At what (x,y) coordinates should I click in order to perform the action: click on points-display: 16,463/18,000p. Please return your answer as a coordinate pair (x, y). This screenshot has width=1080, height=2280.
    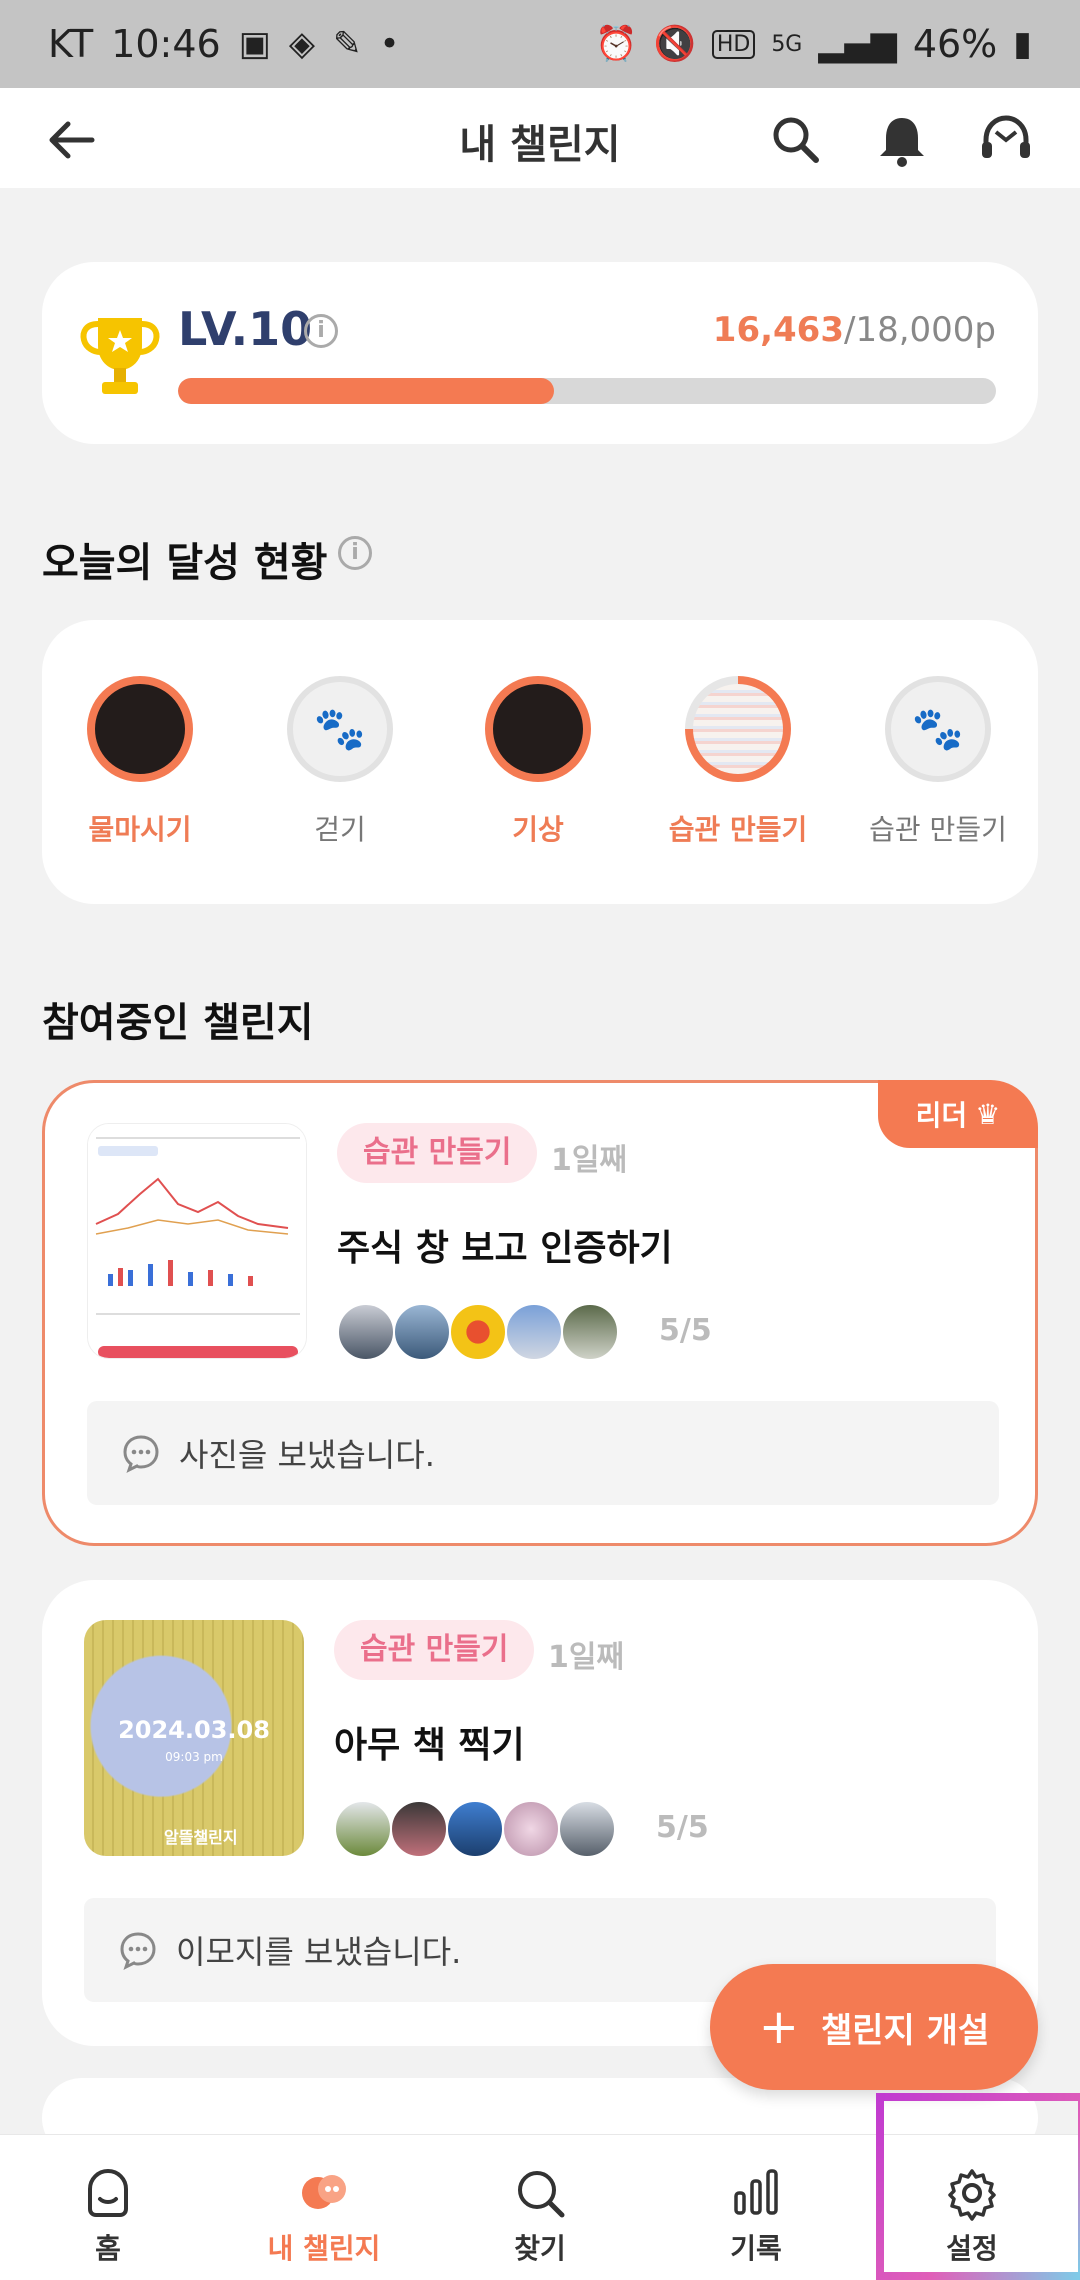
    Looking at the image, I should click on (854, 330).